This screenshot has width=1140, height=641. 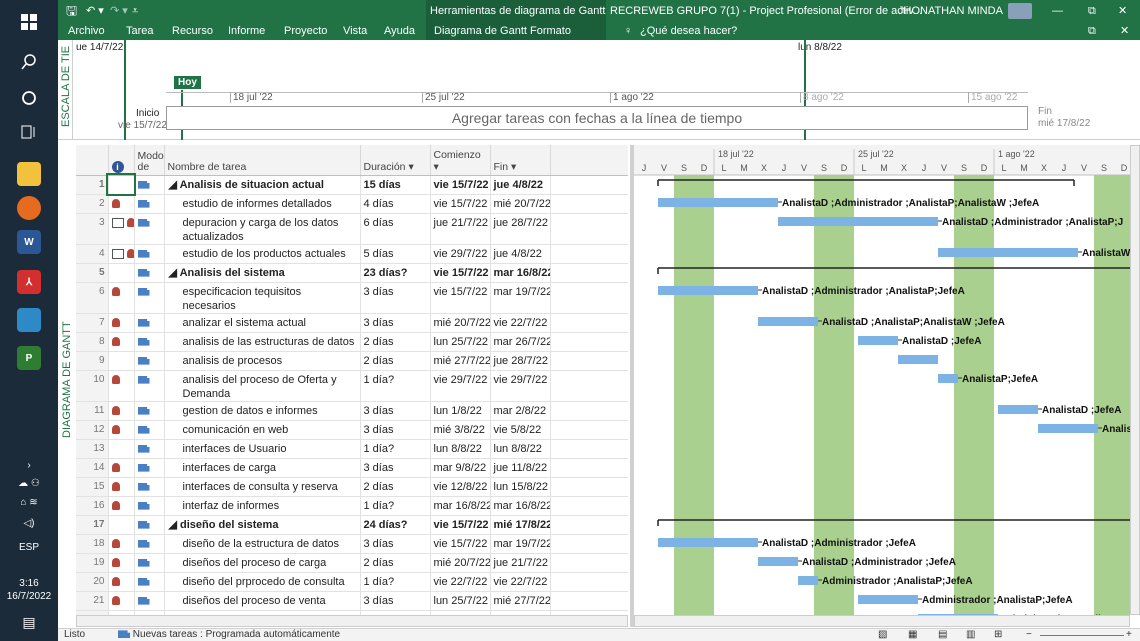 I want to click on notification-icon: ▤, so click(x=29, y=622).